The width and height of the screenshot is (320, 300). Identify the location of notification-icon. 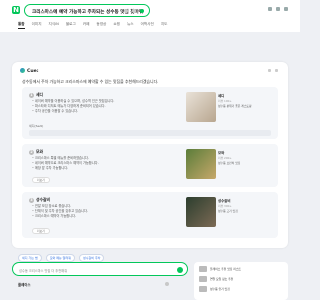
(270, 9).